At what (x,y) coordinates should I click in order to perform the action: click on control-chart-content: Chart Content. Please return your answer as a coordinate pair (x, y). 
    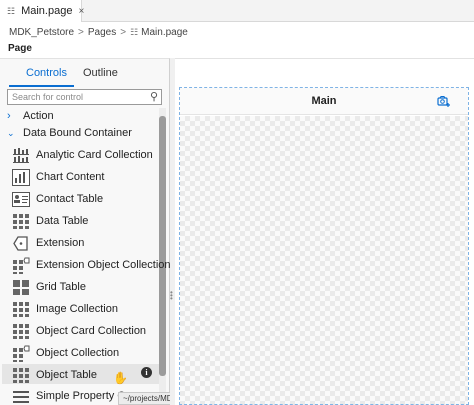
    Looking at the image, I should click on (58, 177).